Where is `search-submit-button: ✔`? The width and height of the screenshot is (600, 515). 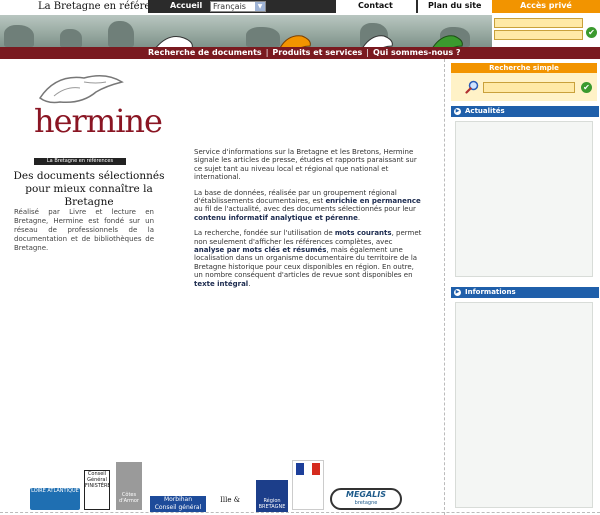 search-submit-button: ✔ is located at coordinates (586, 87).